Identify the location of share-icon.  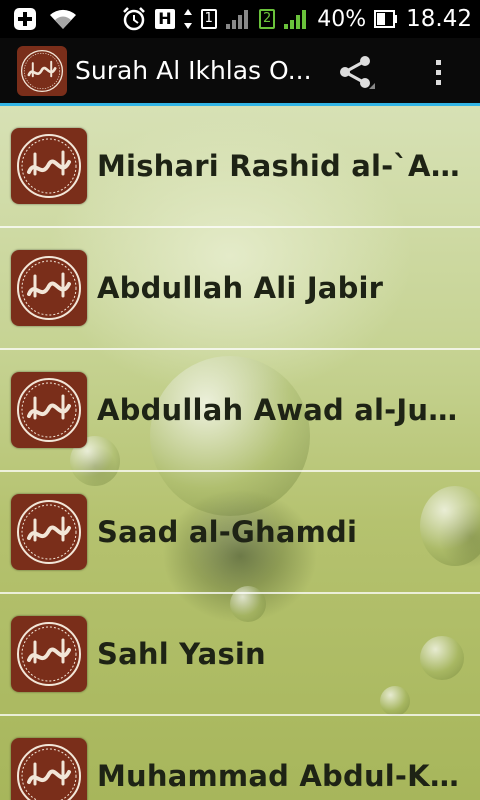
(357, 72).